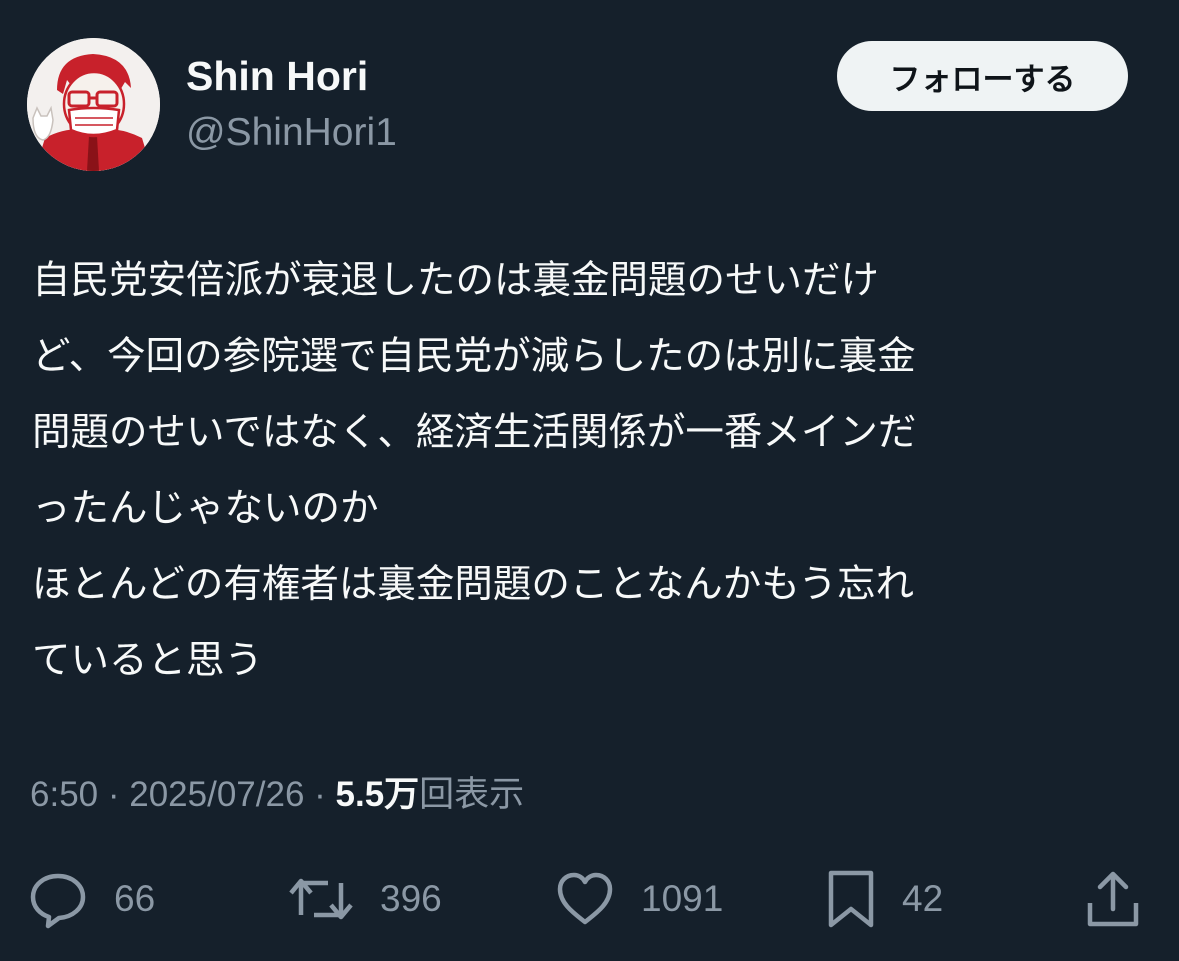 Image resolution: width=1179 pixels, height=961 pixels. What do you see at coordinates (291, 133) in the screenshot?
I see `user-handle: @ShinHori1` at bounding box center [291, 133].